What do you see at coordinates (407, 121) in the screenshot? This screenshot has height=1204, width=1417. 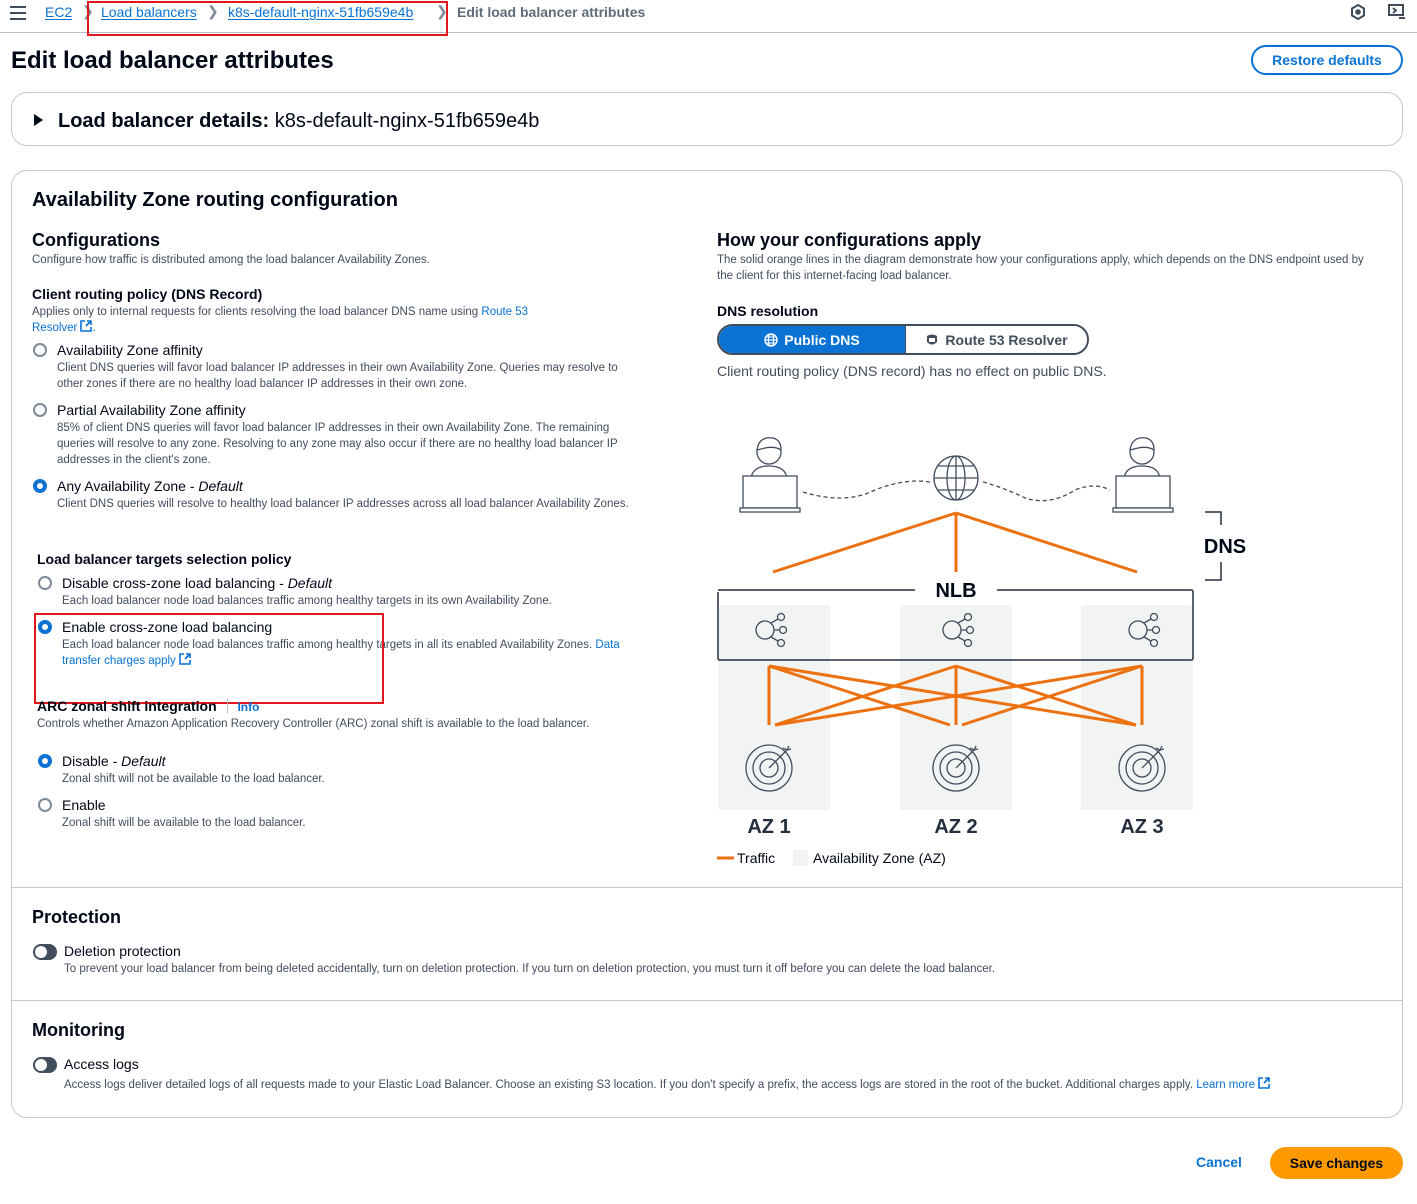 I see `details-lb-name: k8s-default-nginx-51fb659e4b` at bounding box center [407, 121].